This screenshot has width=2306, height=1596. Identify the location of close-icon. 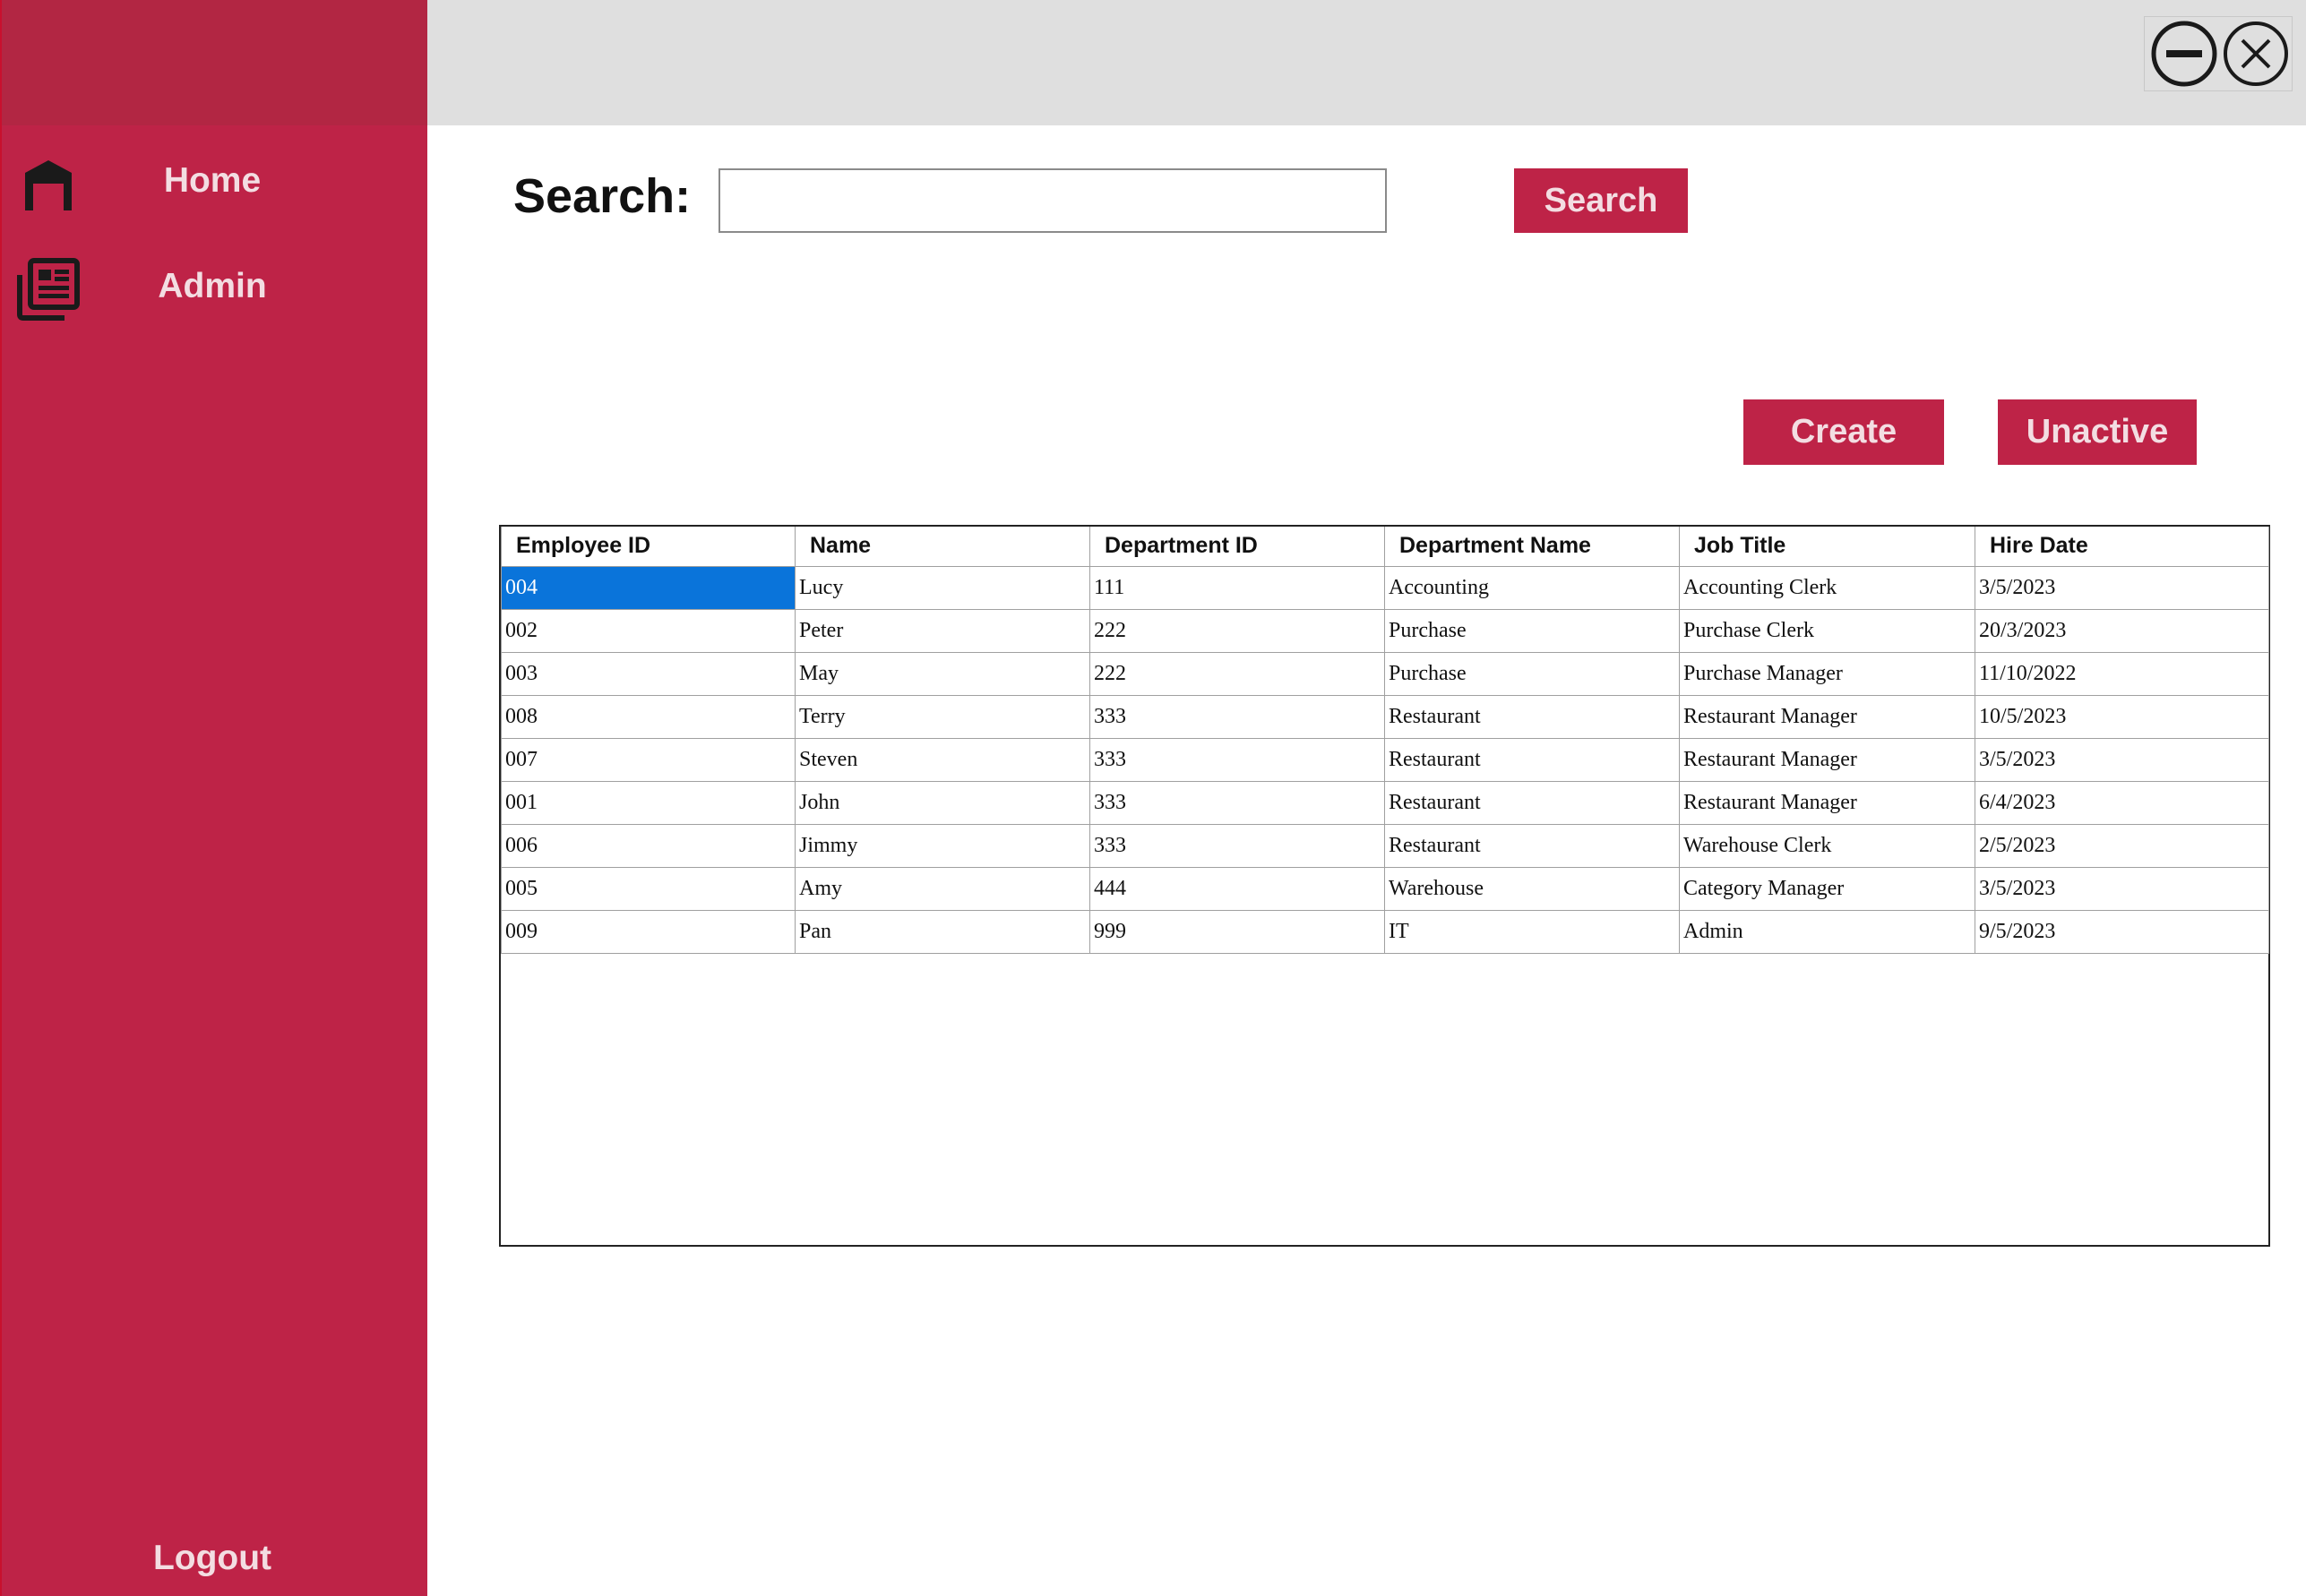
(2256, 54).